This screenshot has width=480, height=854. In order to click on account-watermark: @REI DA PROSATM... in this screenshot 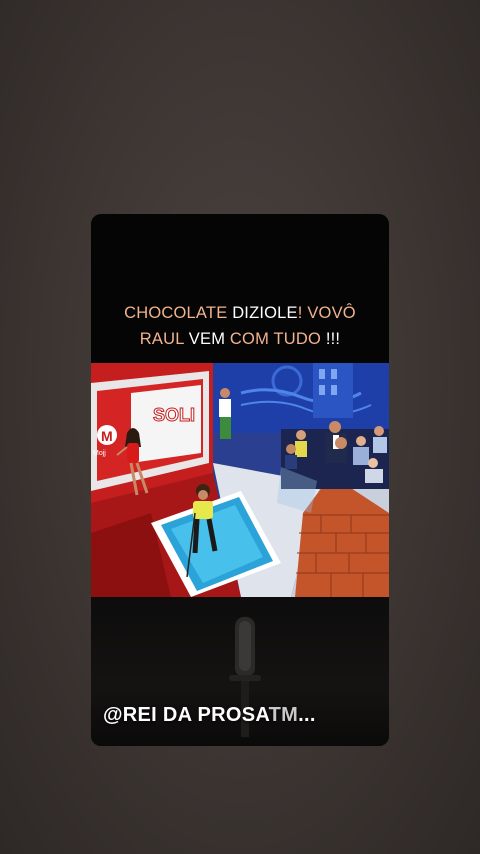, I will do `click(209, 715)`.